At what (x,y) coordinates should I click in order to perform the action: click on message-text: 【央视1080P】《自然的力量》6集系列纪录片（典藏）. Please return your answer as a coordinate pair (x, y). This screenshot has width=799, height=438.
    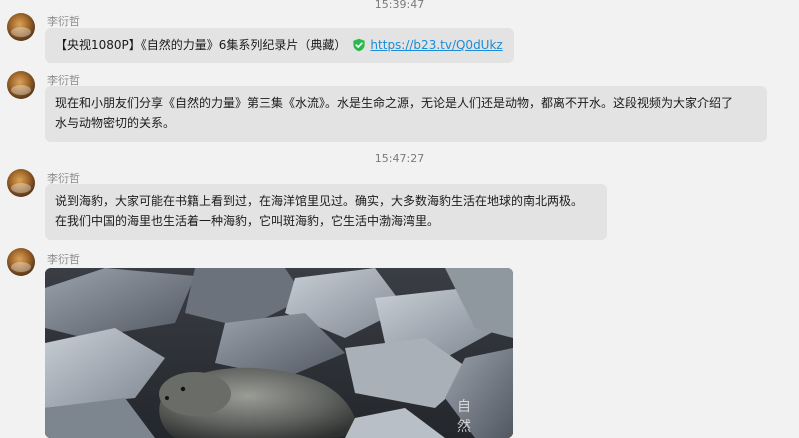
    Looking at the image, I should click on (201, 45).